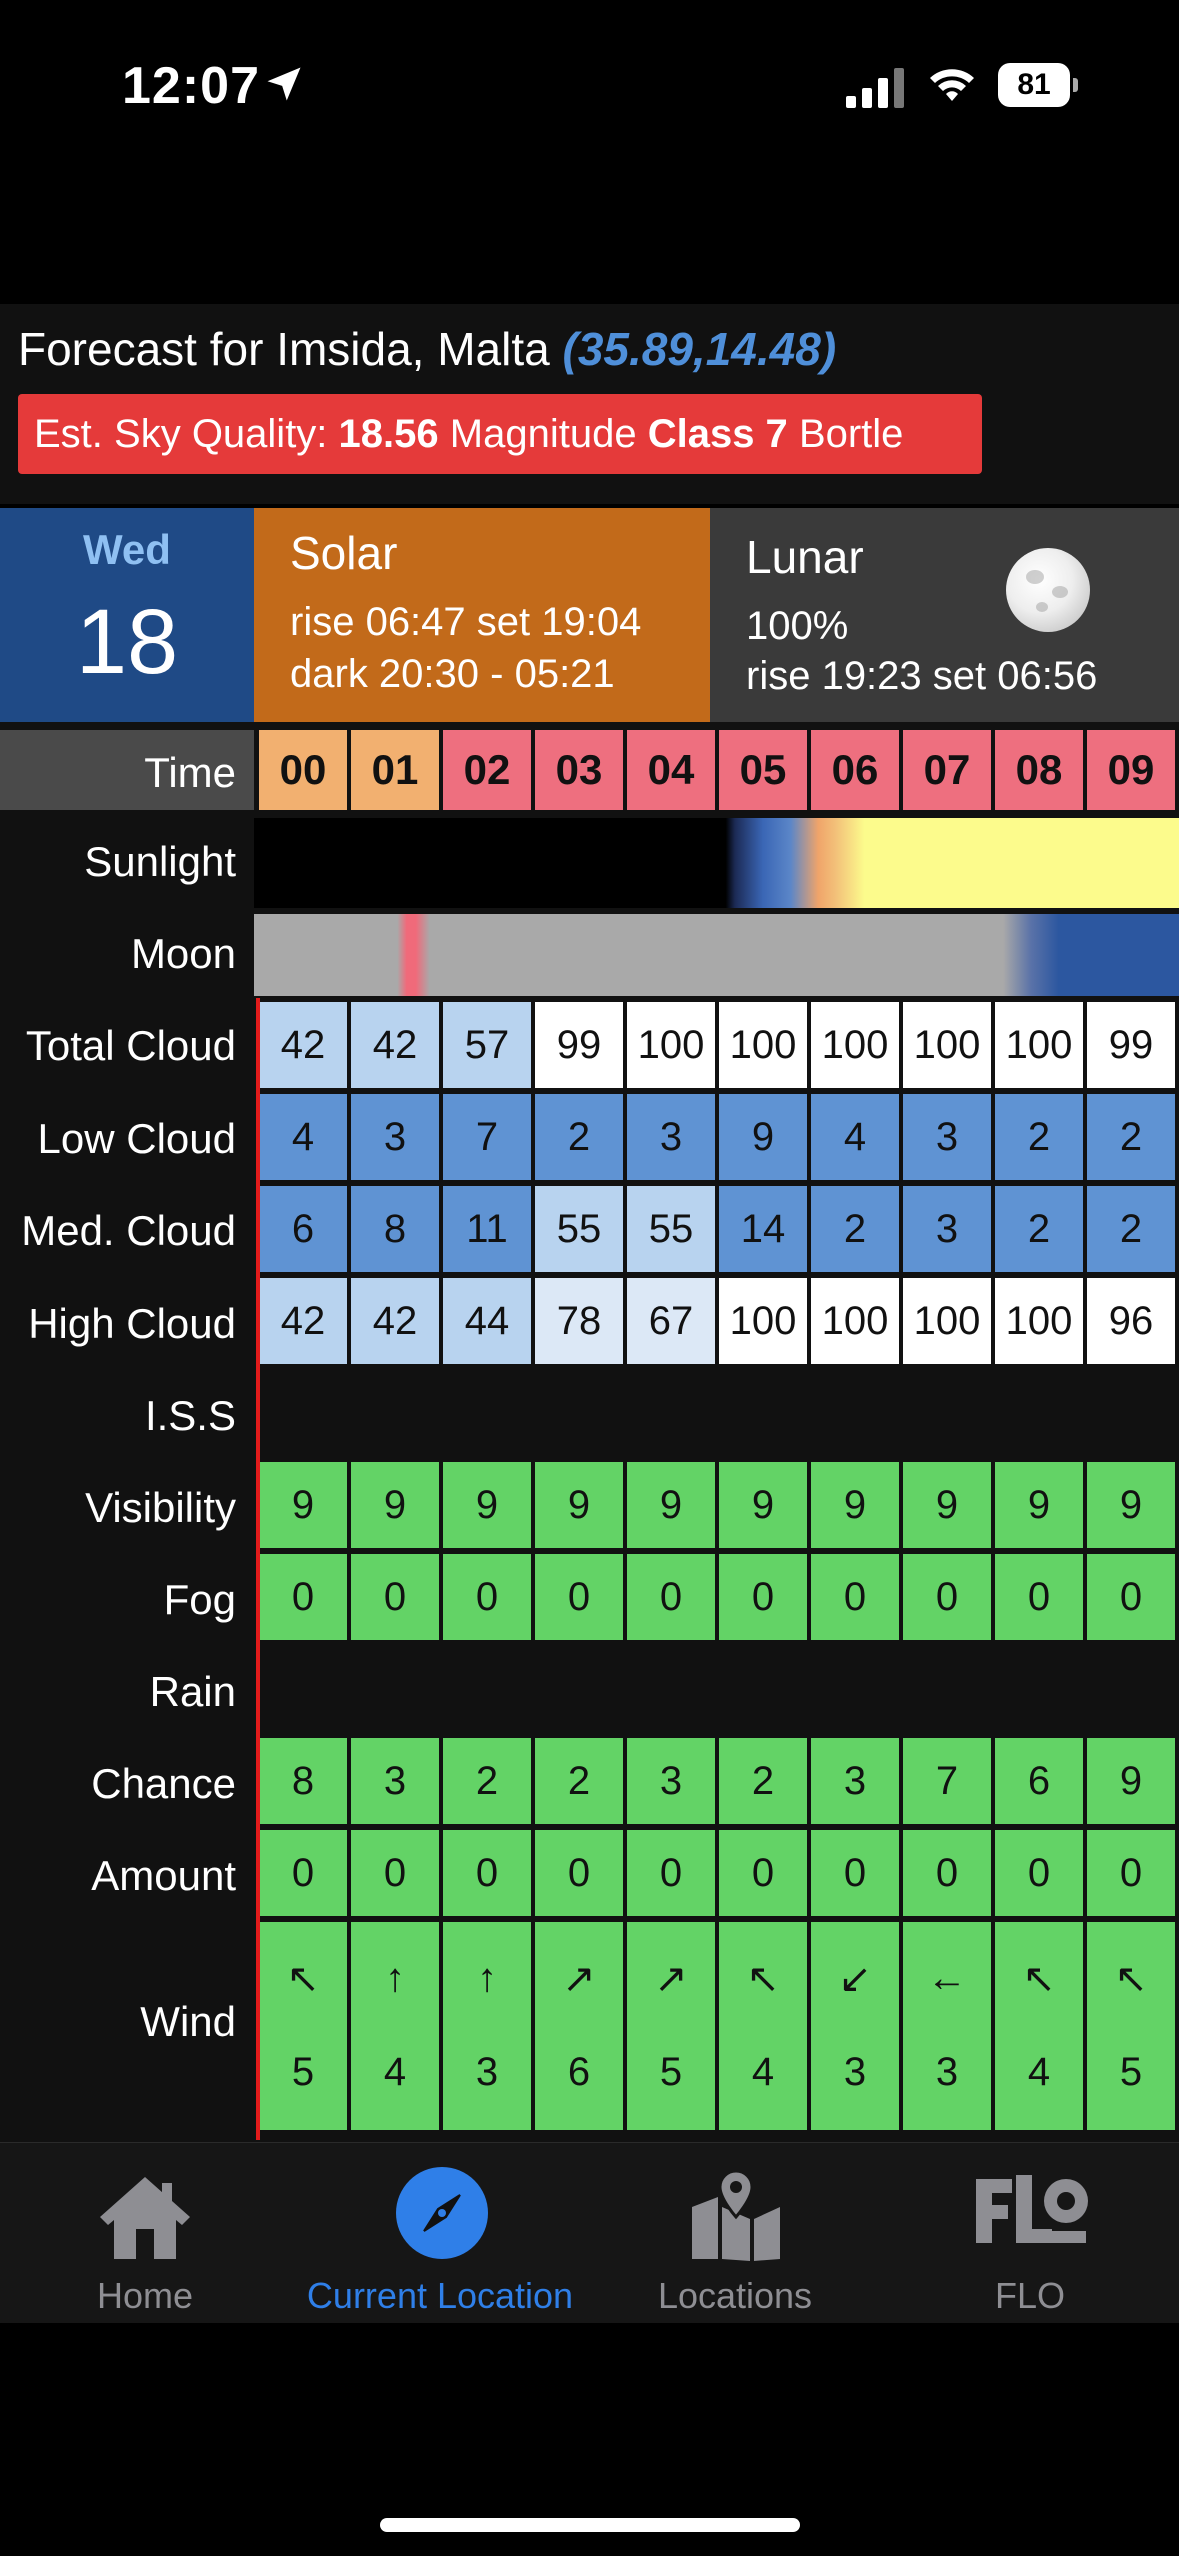 The image size is (1179, 2556). I want to click on med-cloud-cell: 6, so click(303, 1229).